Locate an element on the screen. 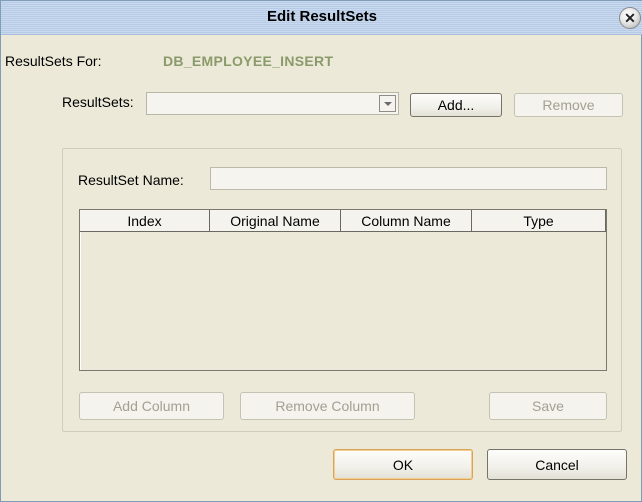  remove-column-button: Remove Column is located at coordinates (327, 406).